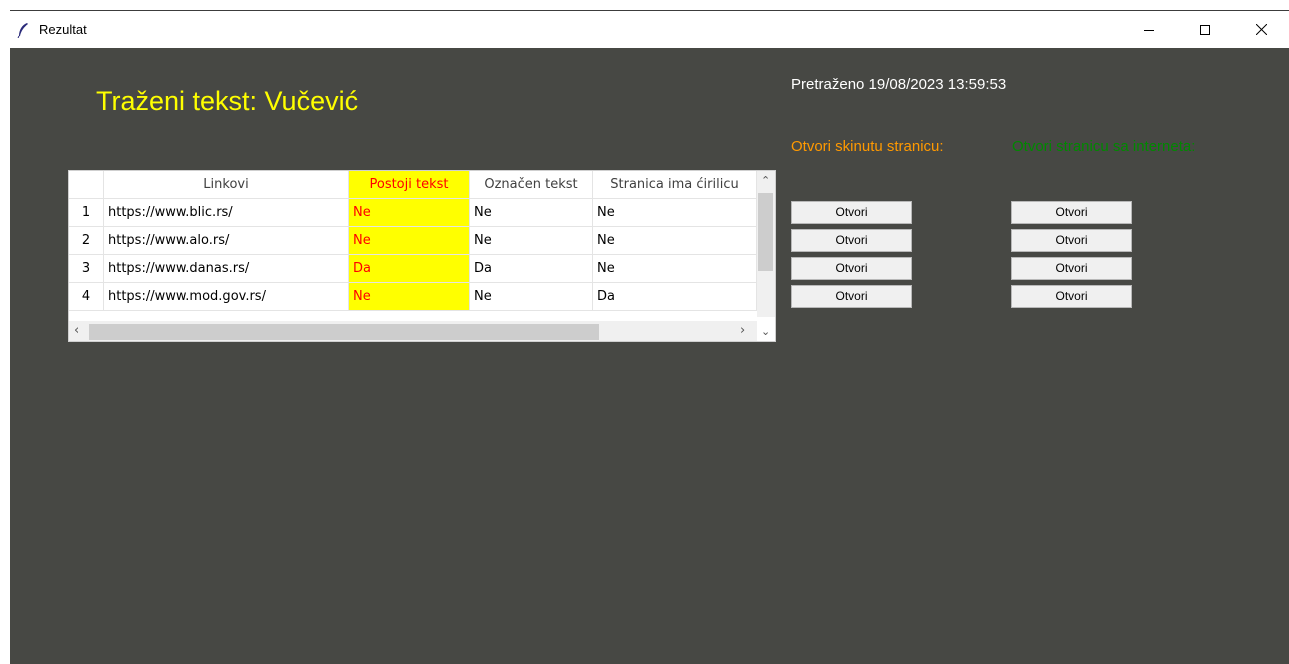  I want to click on searched-text-heading: Traženi tekst: Vučević, so click(227, 101).